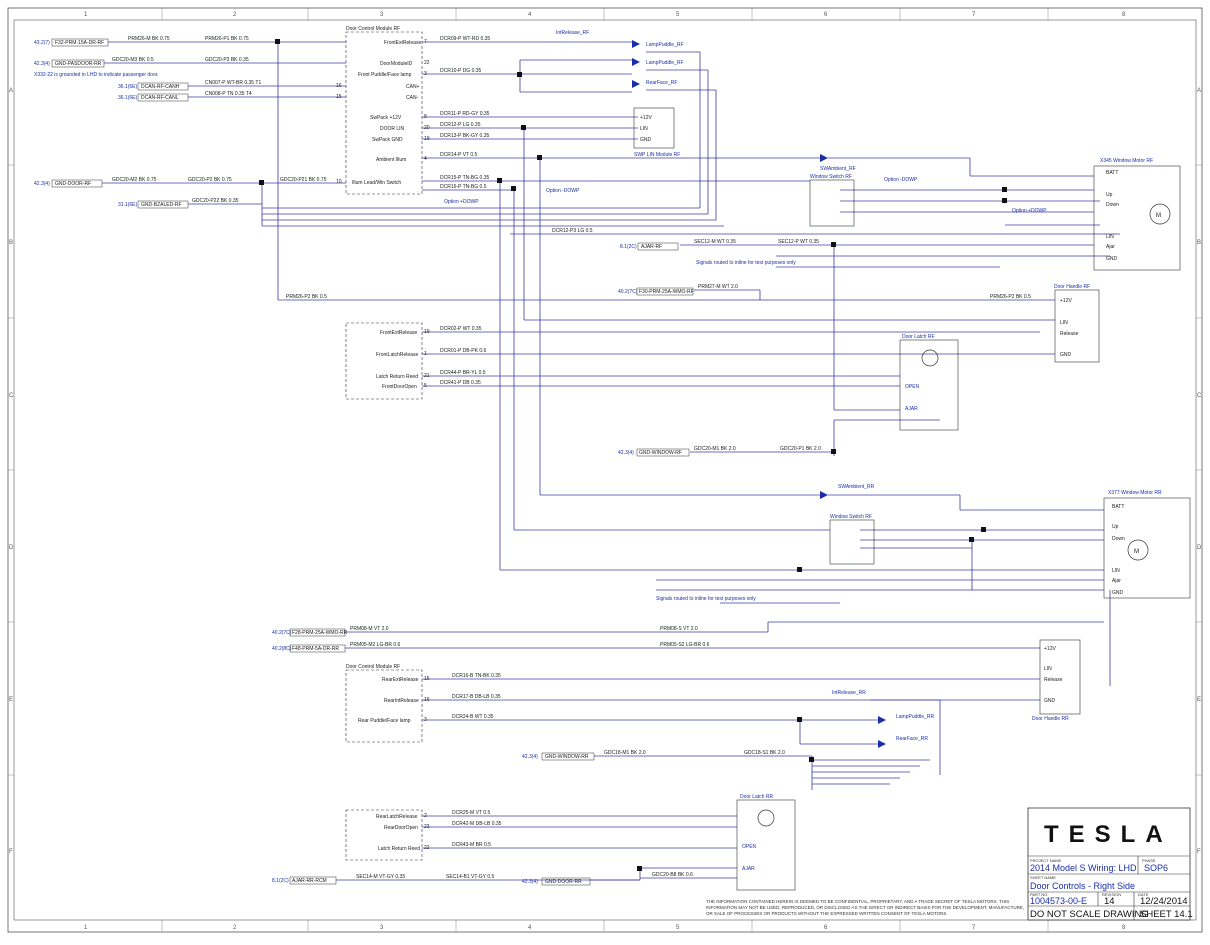 The image size is (1210, 945). I want to click on grid-col-3: 3, so click(382, 15).